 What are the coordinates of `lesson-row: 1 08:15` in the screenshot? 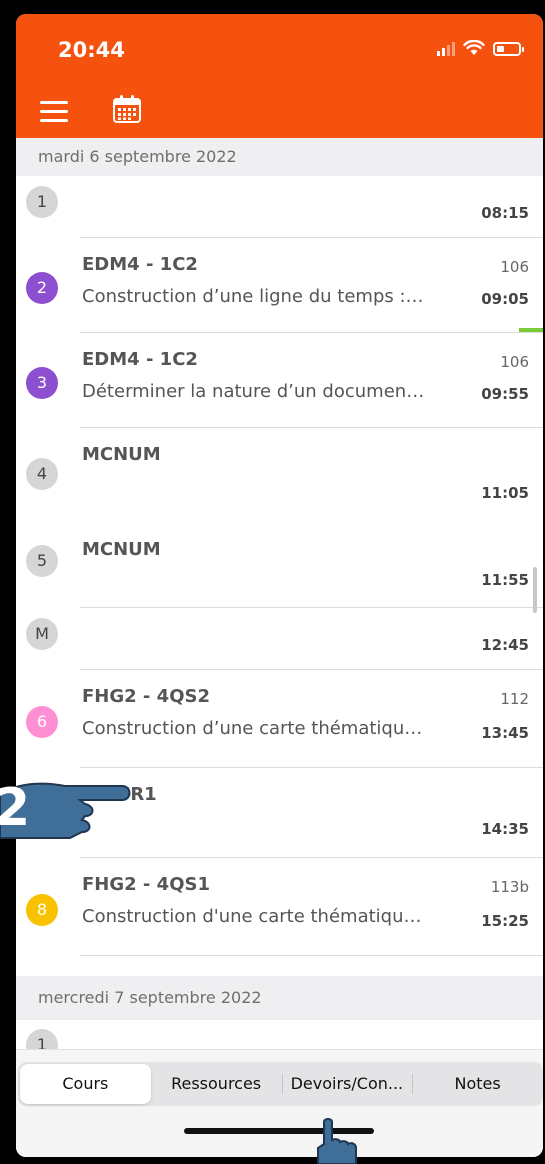 It's located at (279, 207).